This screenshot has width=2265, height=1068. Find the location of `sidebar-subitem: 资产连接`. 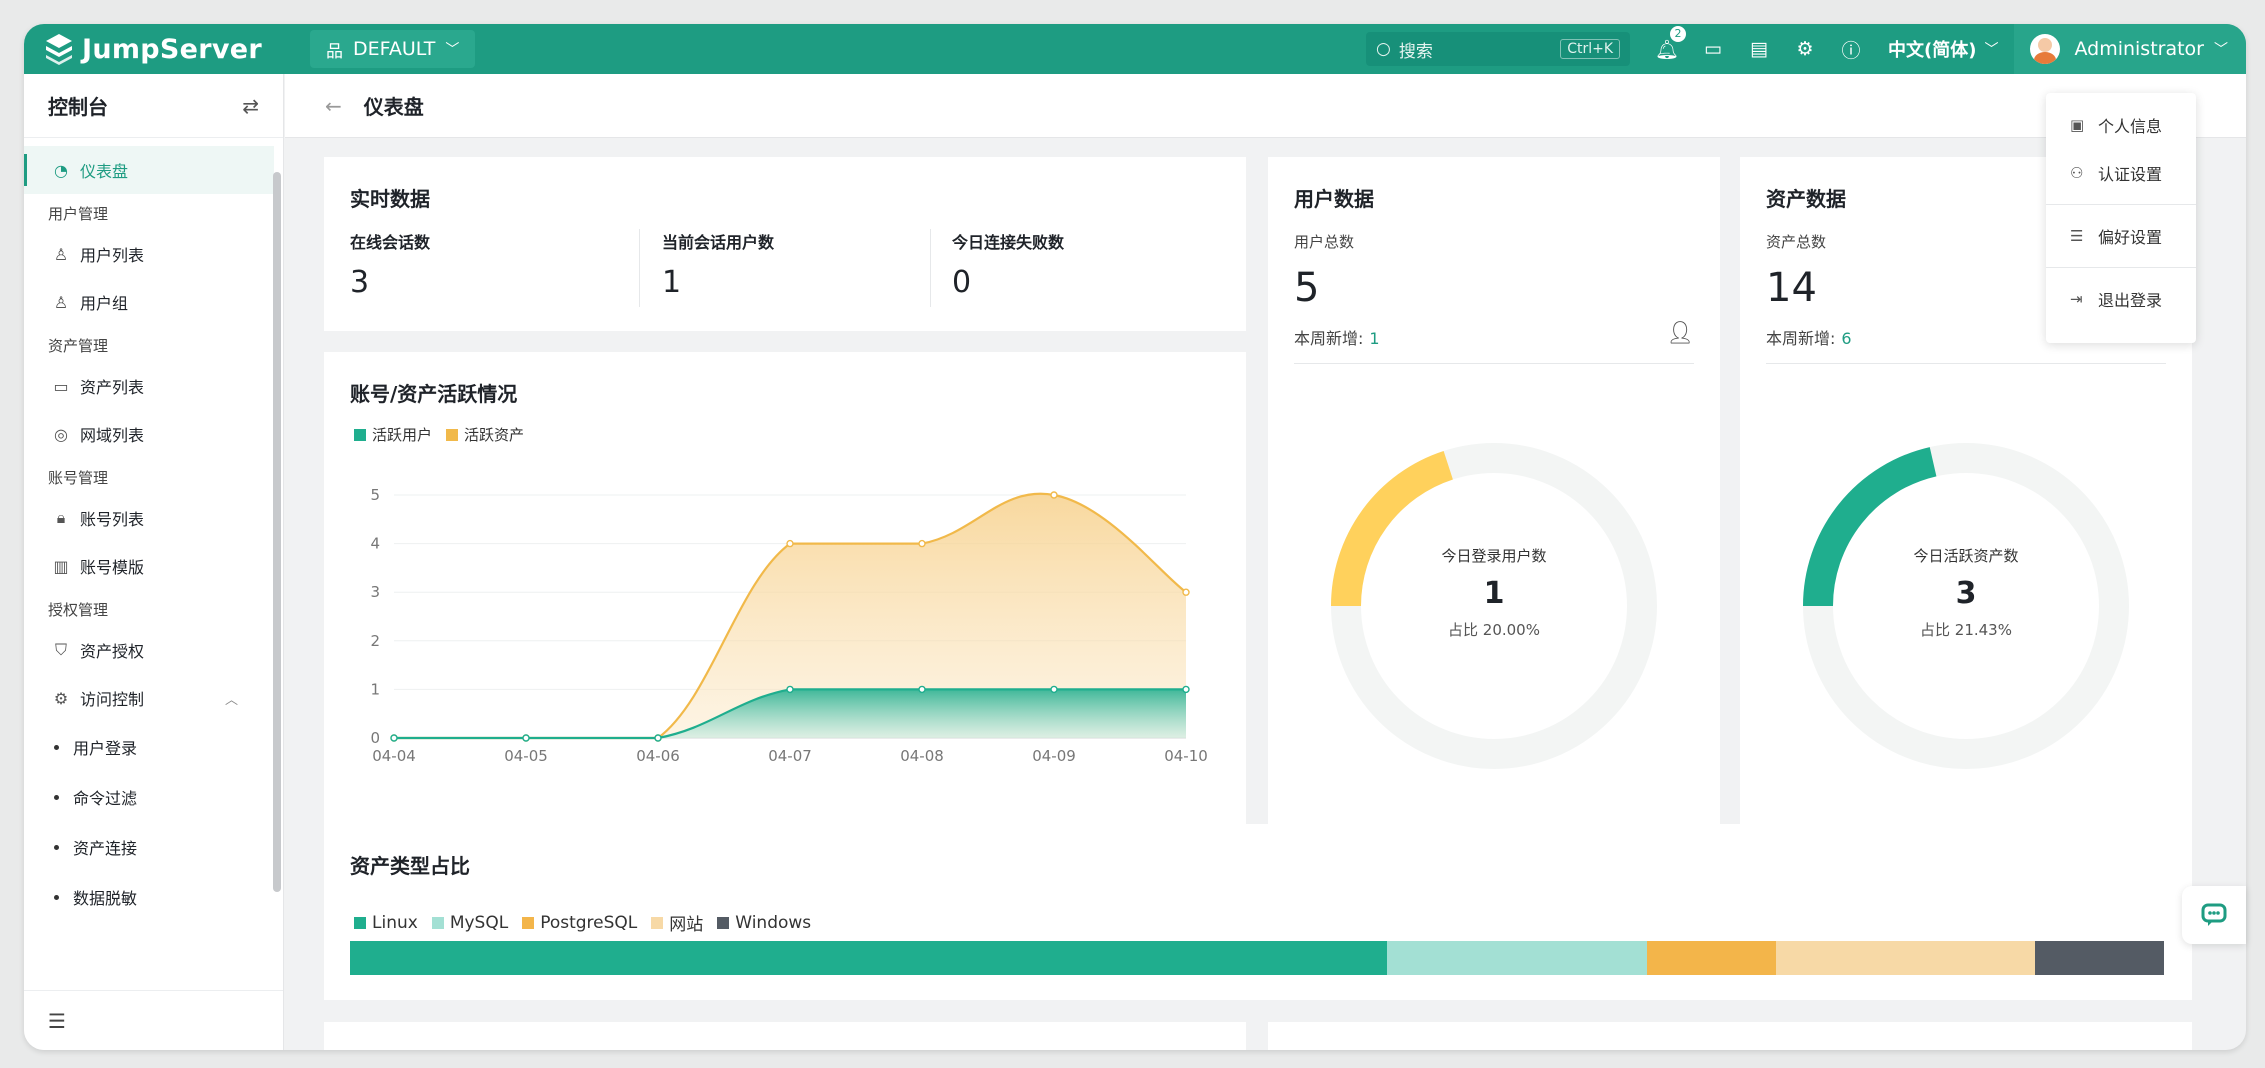

sidebar-subitem: 资产连接 is located at coordinates (149, 847).